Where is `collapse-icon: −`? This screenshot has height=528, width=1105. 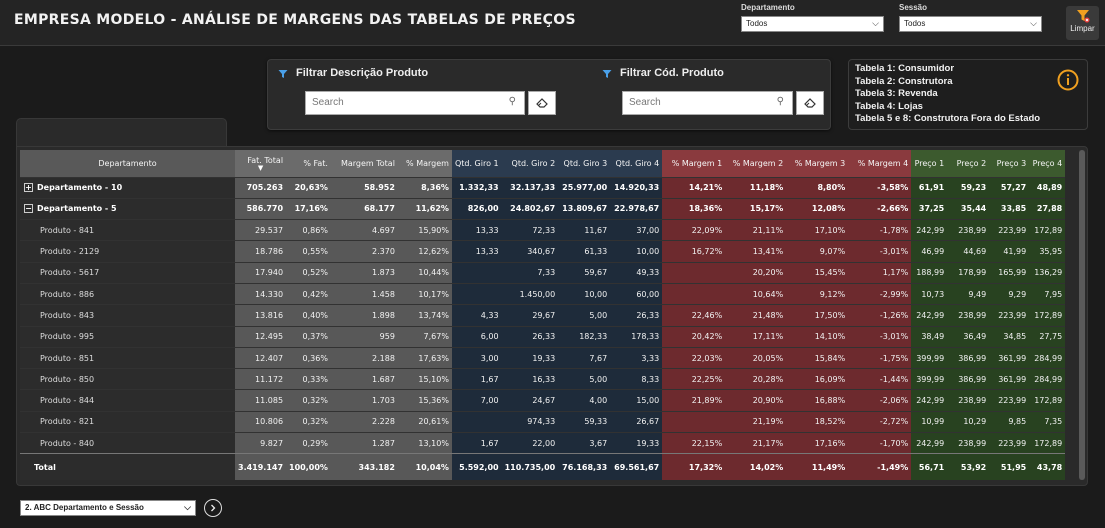 collapse-icon: − is located at coordinates (28, 209).